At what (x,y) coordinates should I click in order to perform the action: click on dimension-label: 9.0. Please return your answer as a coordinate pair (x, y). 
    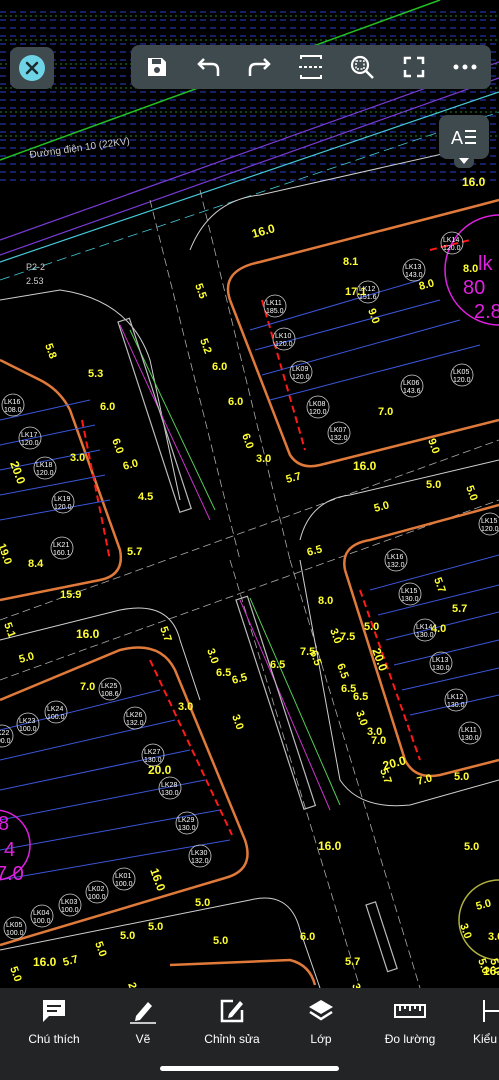
    Looking at the image, I should click on (433, 446).